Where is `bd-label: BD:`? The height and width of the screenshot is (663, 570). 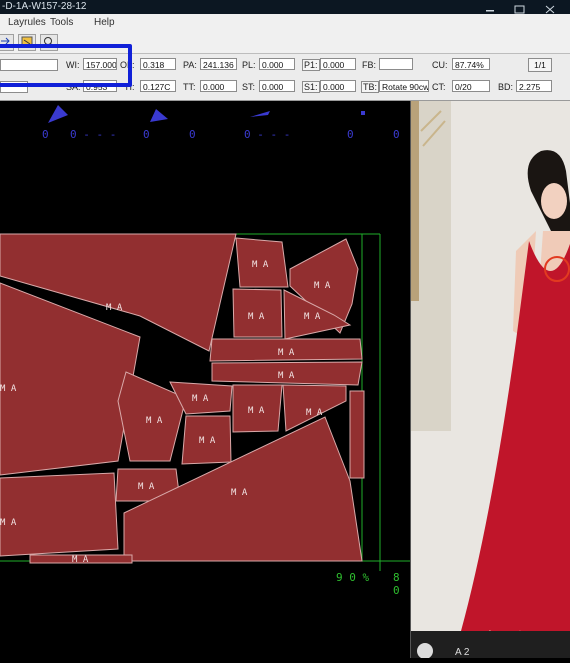
bd-label: BD: is located at coordinates (506, 87).